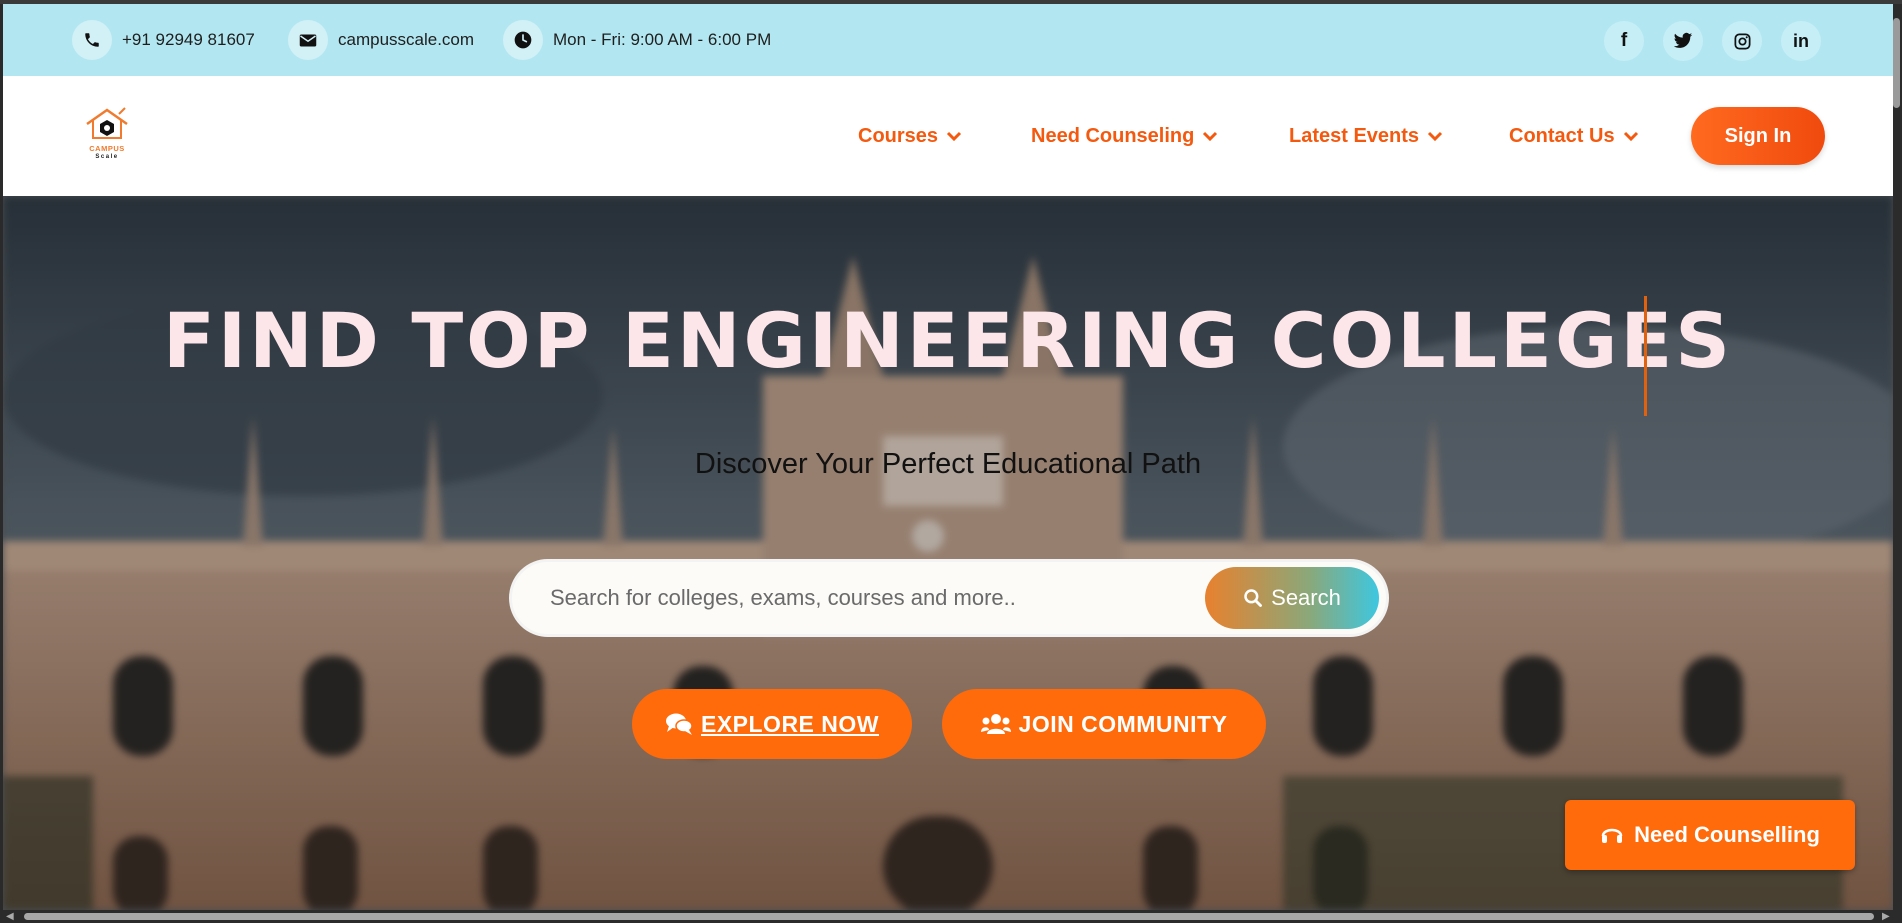 The height and width of the screenshot is (923, 1902). Describe the element at coordinates (406, 39) in the screenshot. I see `email-address: campusscale.com` at that location.